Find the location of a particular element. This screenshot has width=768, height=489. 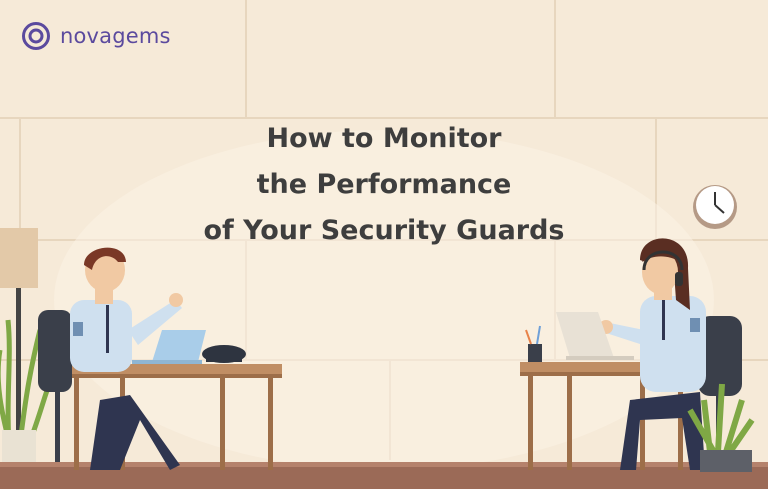

brand-logo: novagems is located at coordinates (95, 36).